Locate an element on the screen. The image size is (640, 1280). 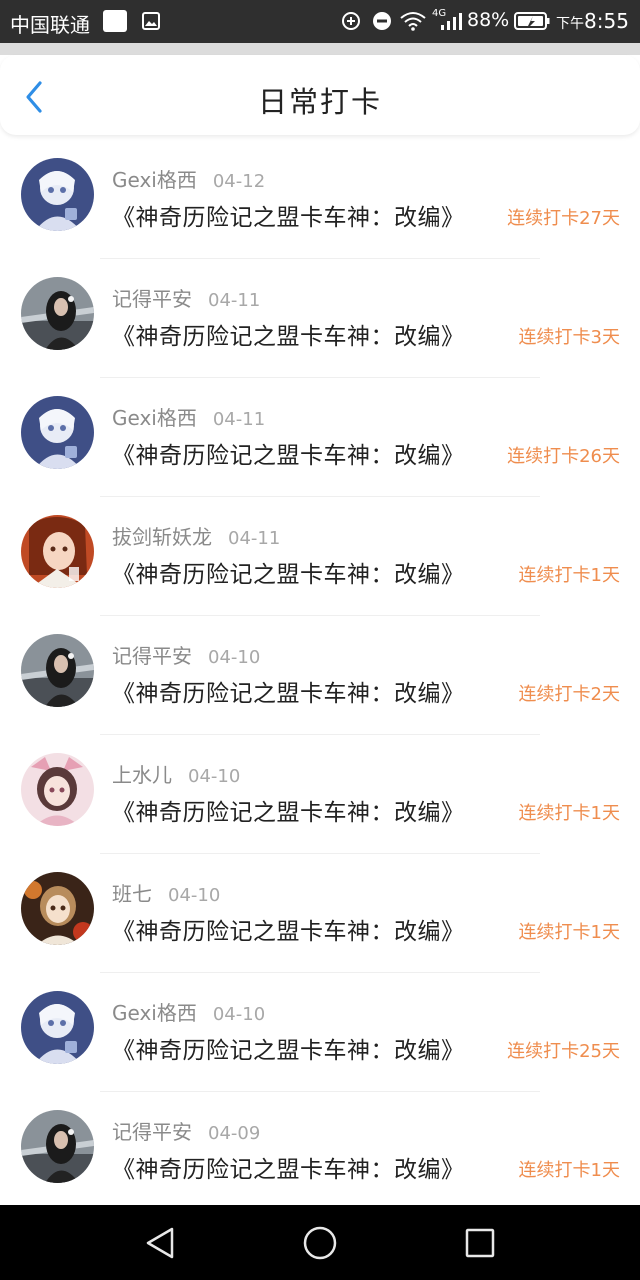
user-line: Gexi格西 04-10 is located at coordinates (188, 1011).